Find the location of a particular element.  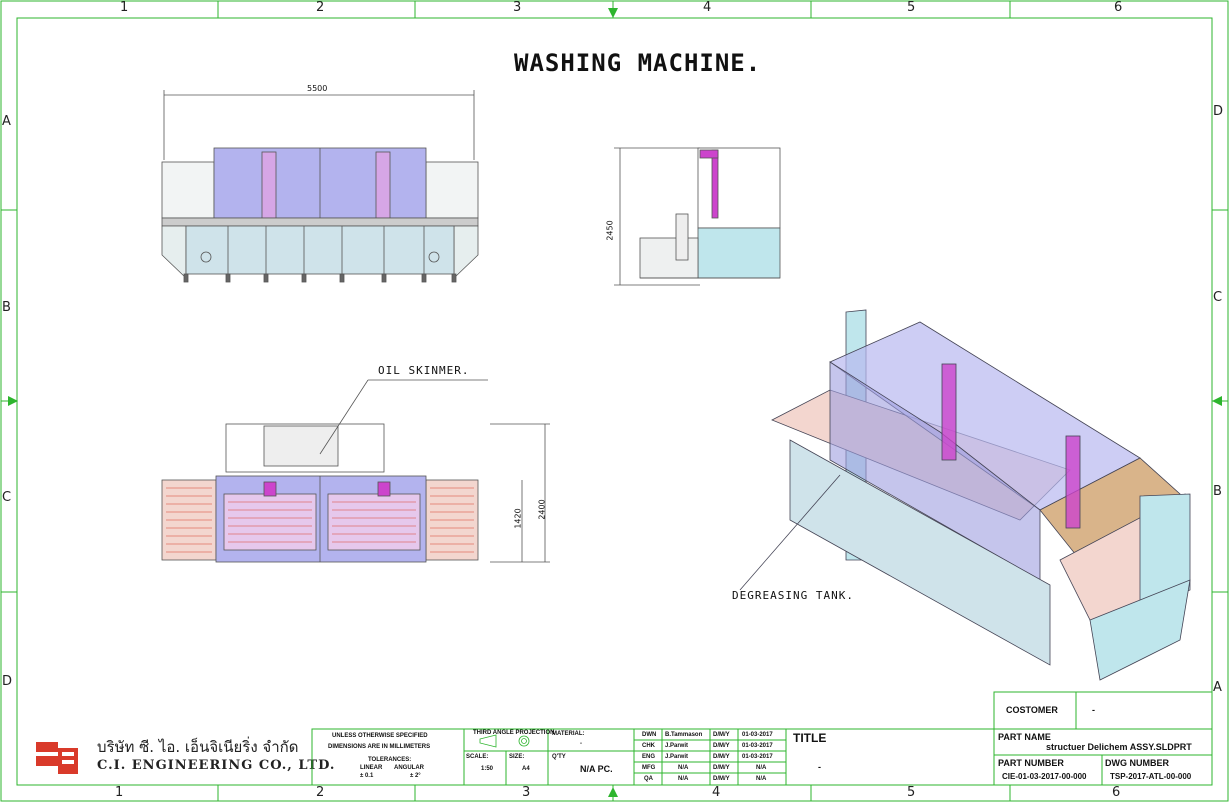

linear-tolerance: ± 0.1 is located at coordinates (367, 776).